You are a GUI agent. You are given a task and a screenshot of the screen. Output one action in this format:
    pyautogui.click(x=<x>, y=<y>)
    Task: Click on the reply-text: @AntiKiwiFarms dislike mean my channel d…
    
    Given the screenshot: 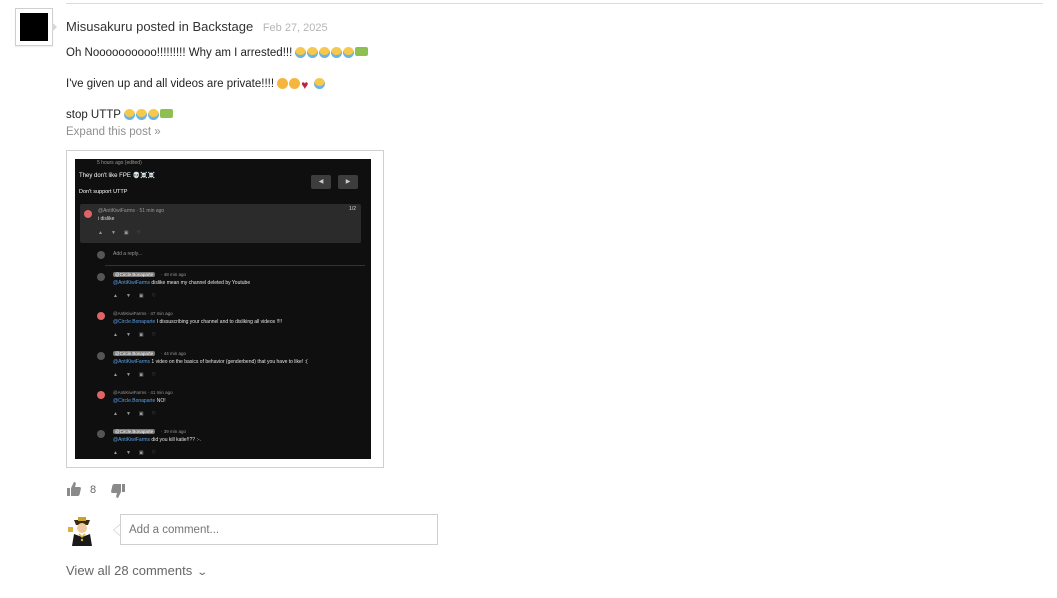 What is the action you would take?
    pyautogui.click(x=182, y=283)
    